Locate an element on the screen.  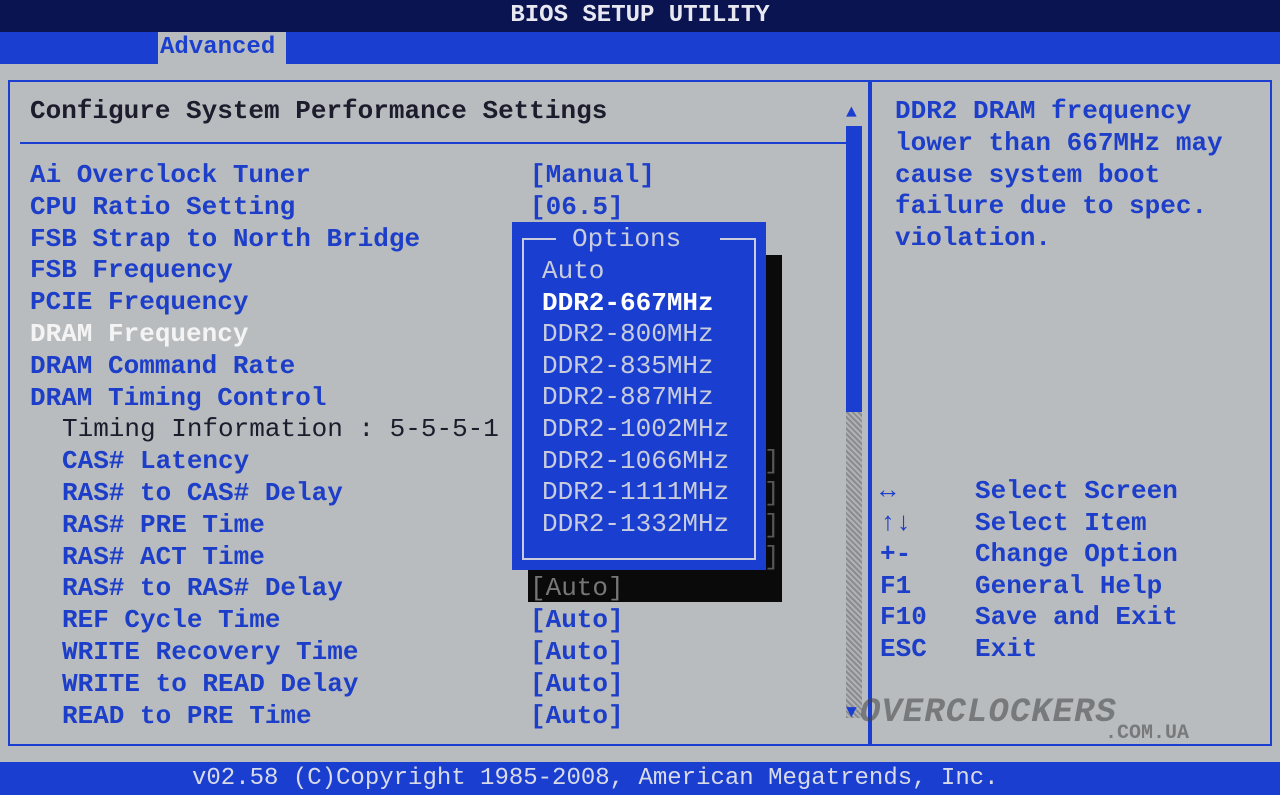
scroll-up-icon: ▲ is located at coordinates (851, 113).